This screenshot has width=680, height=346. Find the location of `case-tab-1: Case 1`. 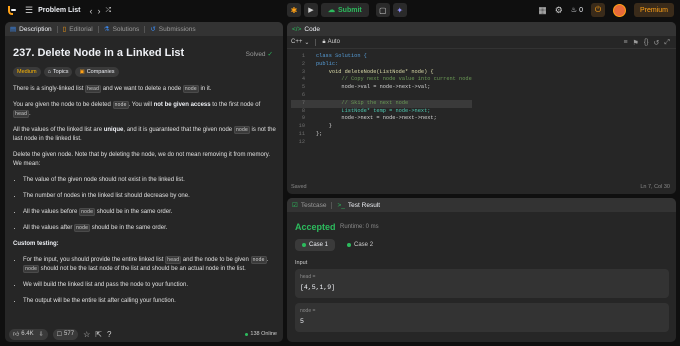

case-tab-1: Case 1 is located at coordinates (315, 245).